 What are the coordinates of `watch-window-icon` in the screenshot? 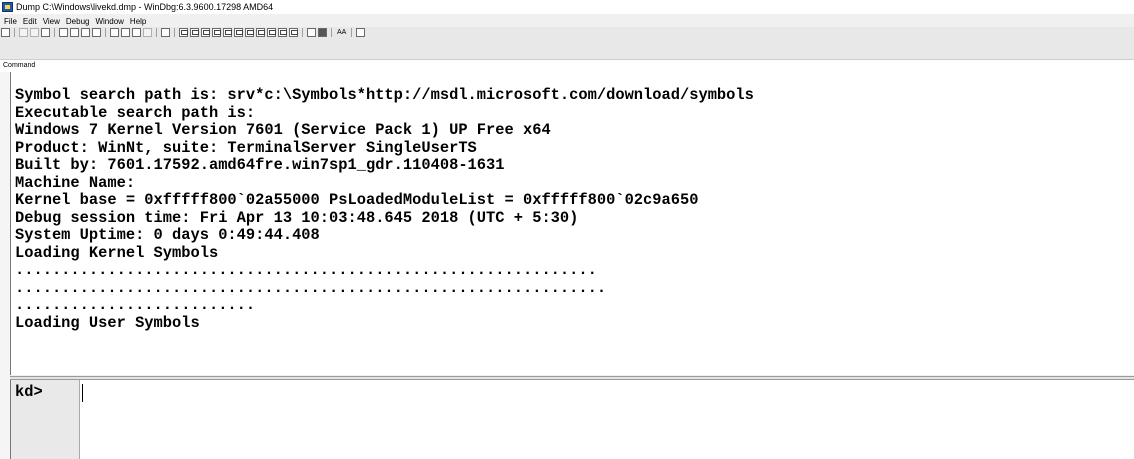 It's located at (194, 32).